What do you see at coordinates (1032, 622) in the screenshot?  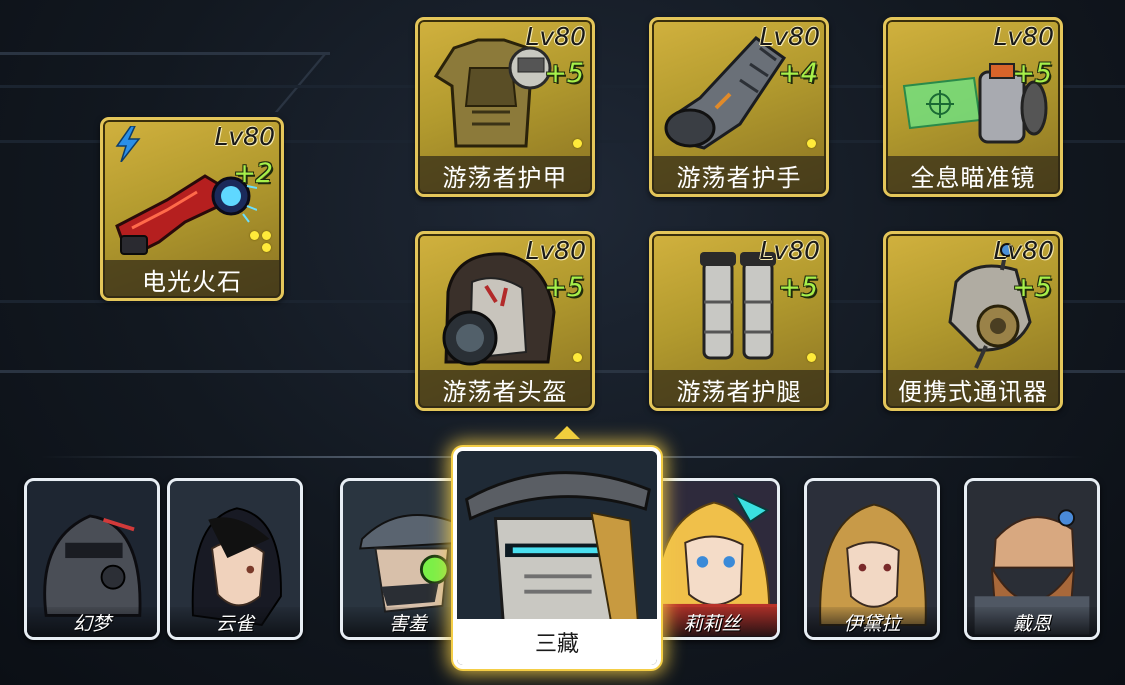 I see `hero-name: 戴恩` at bounding box center [1032, 622].